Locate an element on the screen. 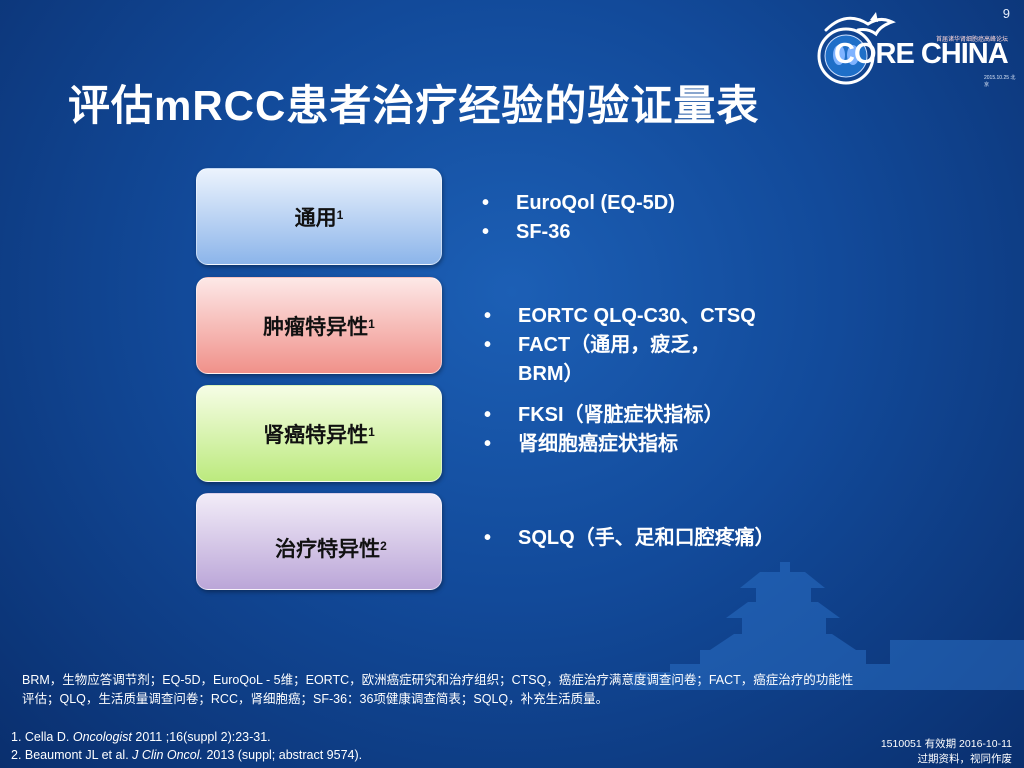 This screenshot has height=768, width=1024. category-label: 肾癌特异性 is located at coordinates (316, 435).